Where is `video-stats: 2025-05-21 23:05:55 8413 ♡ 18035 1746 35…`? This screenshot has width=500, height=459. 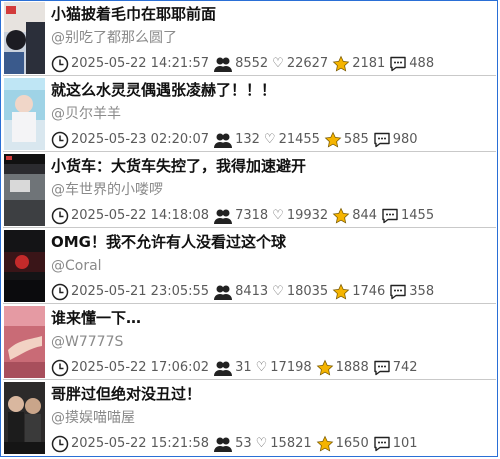
video-stats: 2025-05-21 23:05:55 8413 ♡ 18035 1746 35… is located at coordinates (244, 292).